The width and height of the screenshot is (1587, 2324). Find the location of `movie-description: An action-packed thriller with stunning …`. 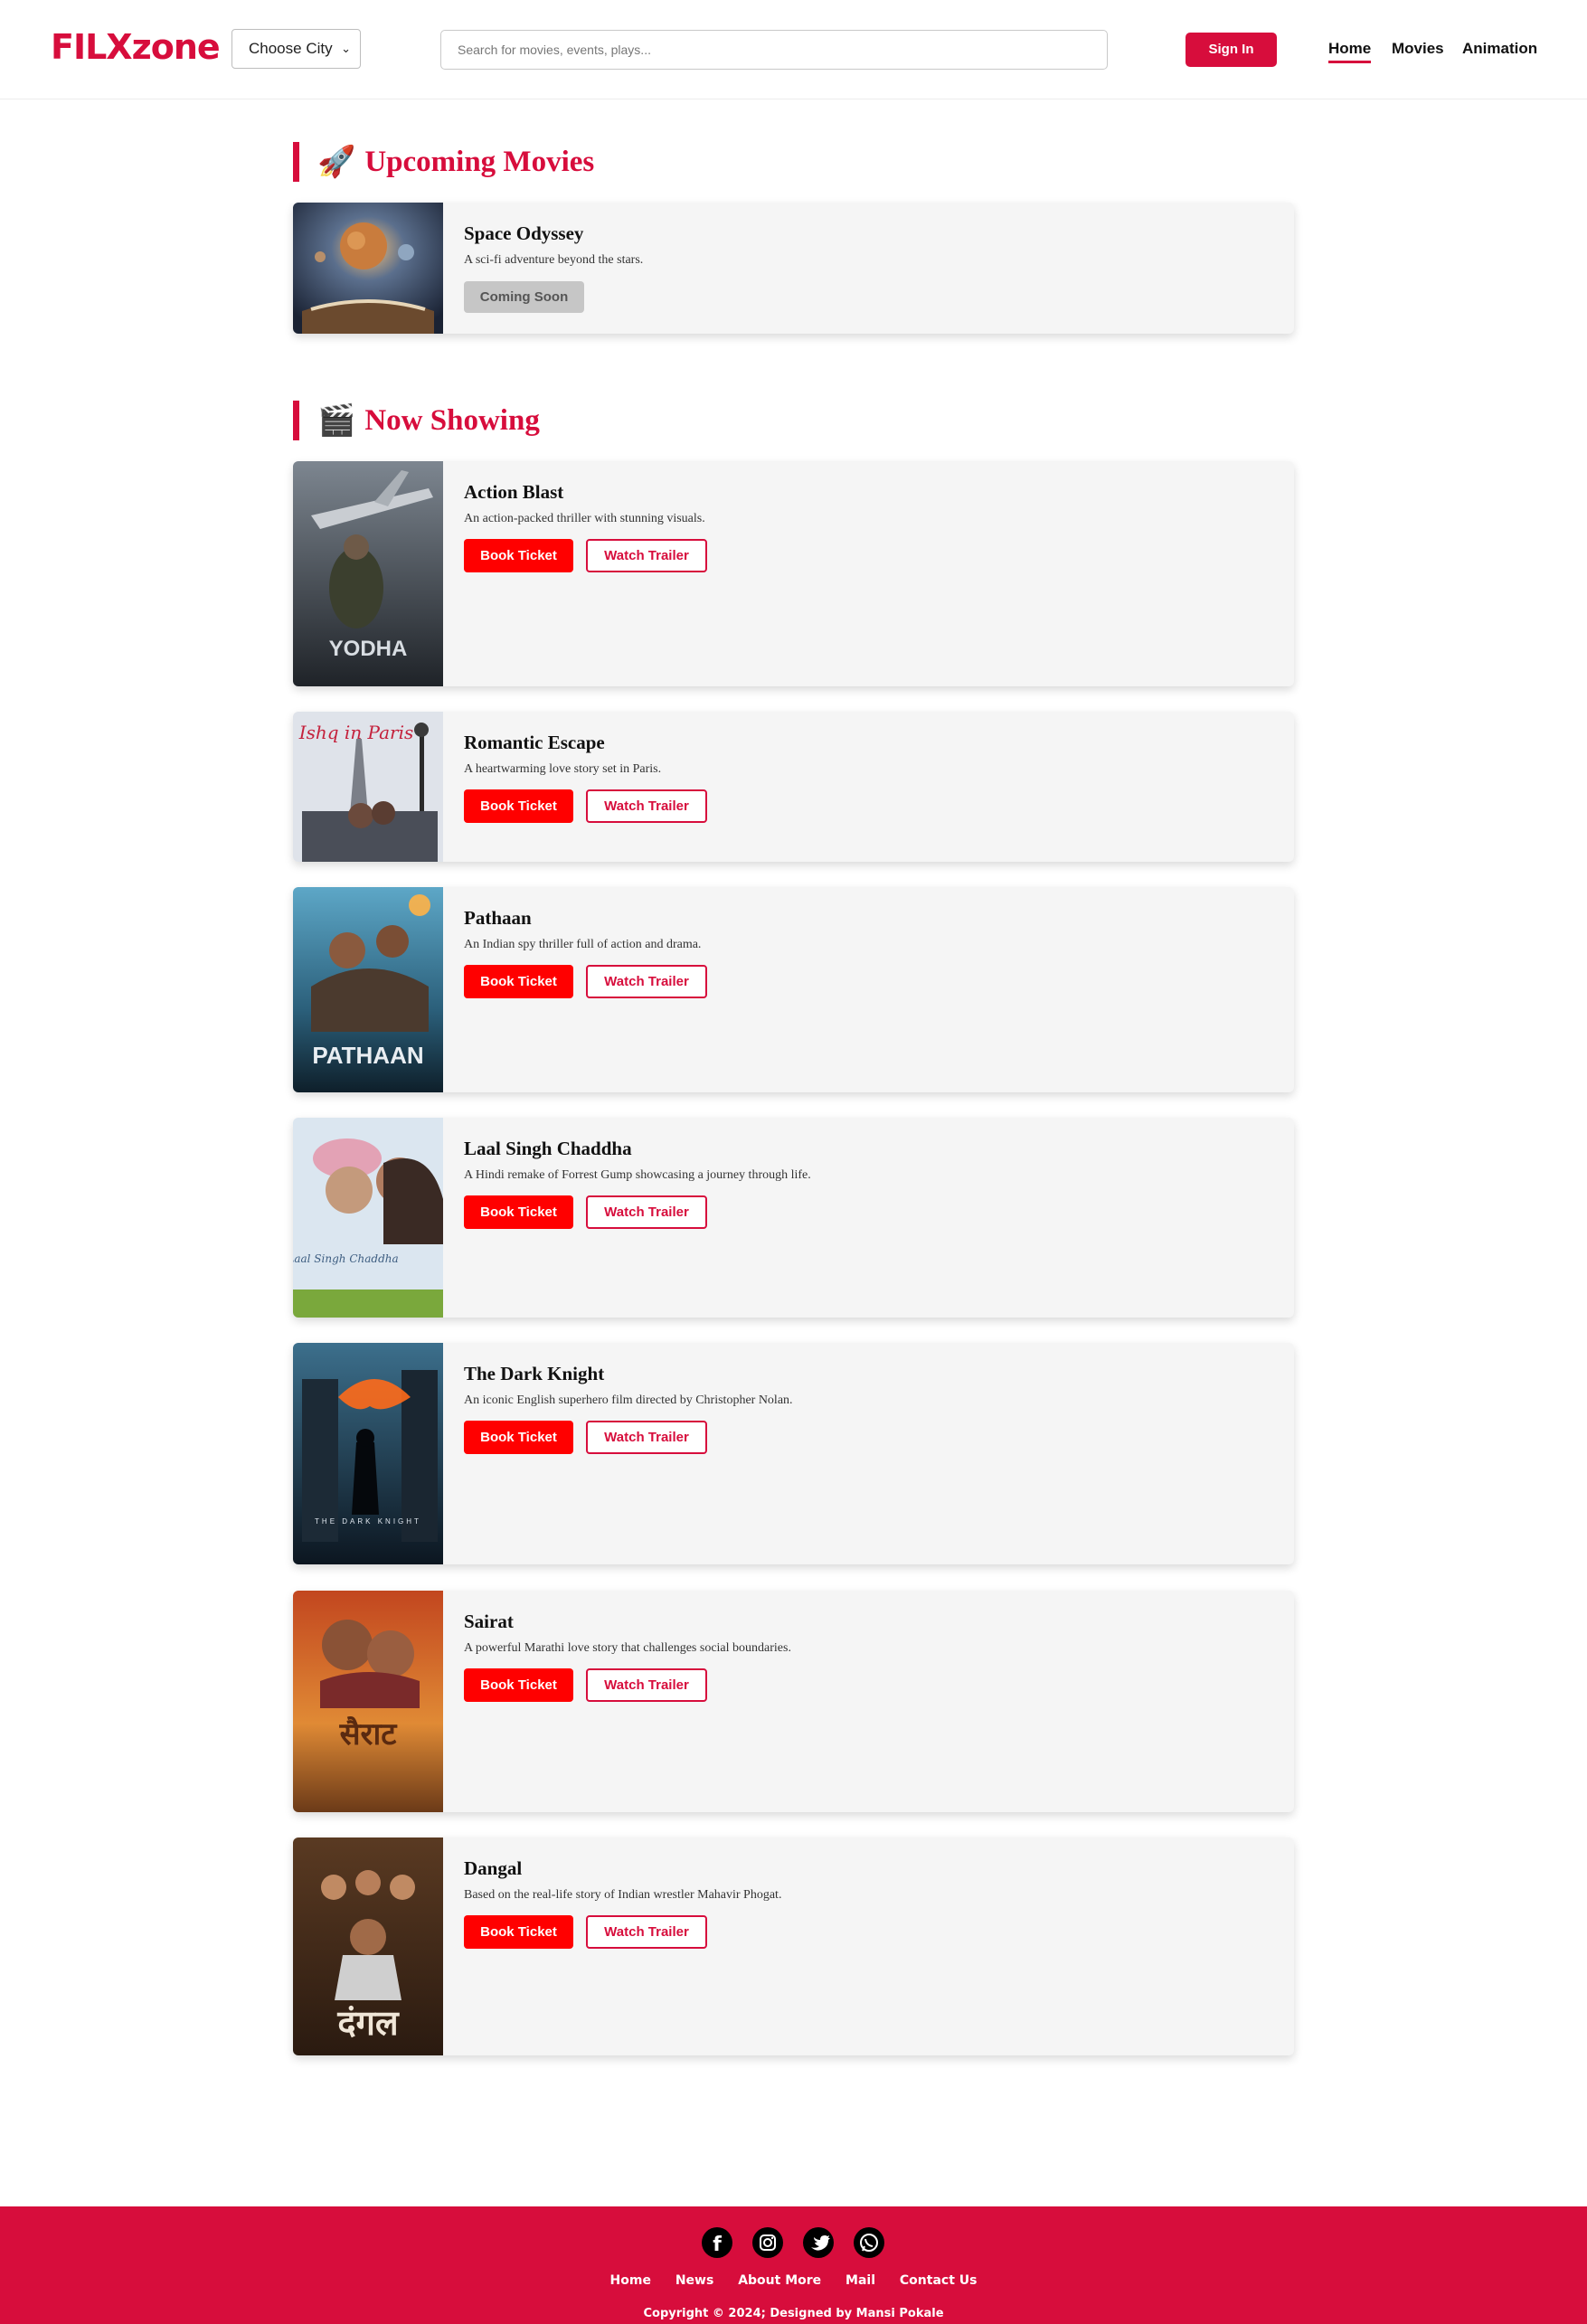

movie-description: An action-packed thriller with stunning … is located at coordinates (584, 518).